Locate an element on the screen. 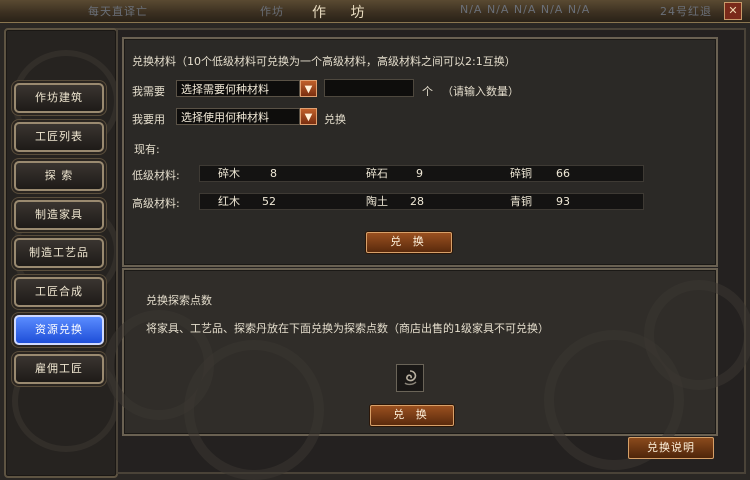 The width and height of the screenshot is (750, 480). exchange-header: 兑换材料（10个低级材料可兑换为一个高级材料，高级材料之间可以2:1互换） is located at coordinates (324, 61).